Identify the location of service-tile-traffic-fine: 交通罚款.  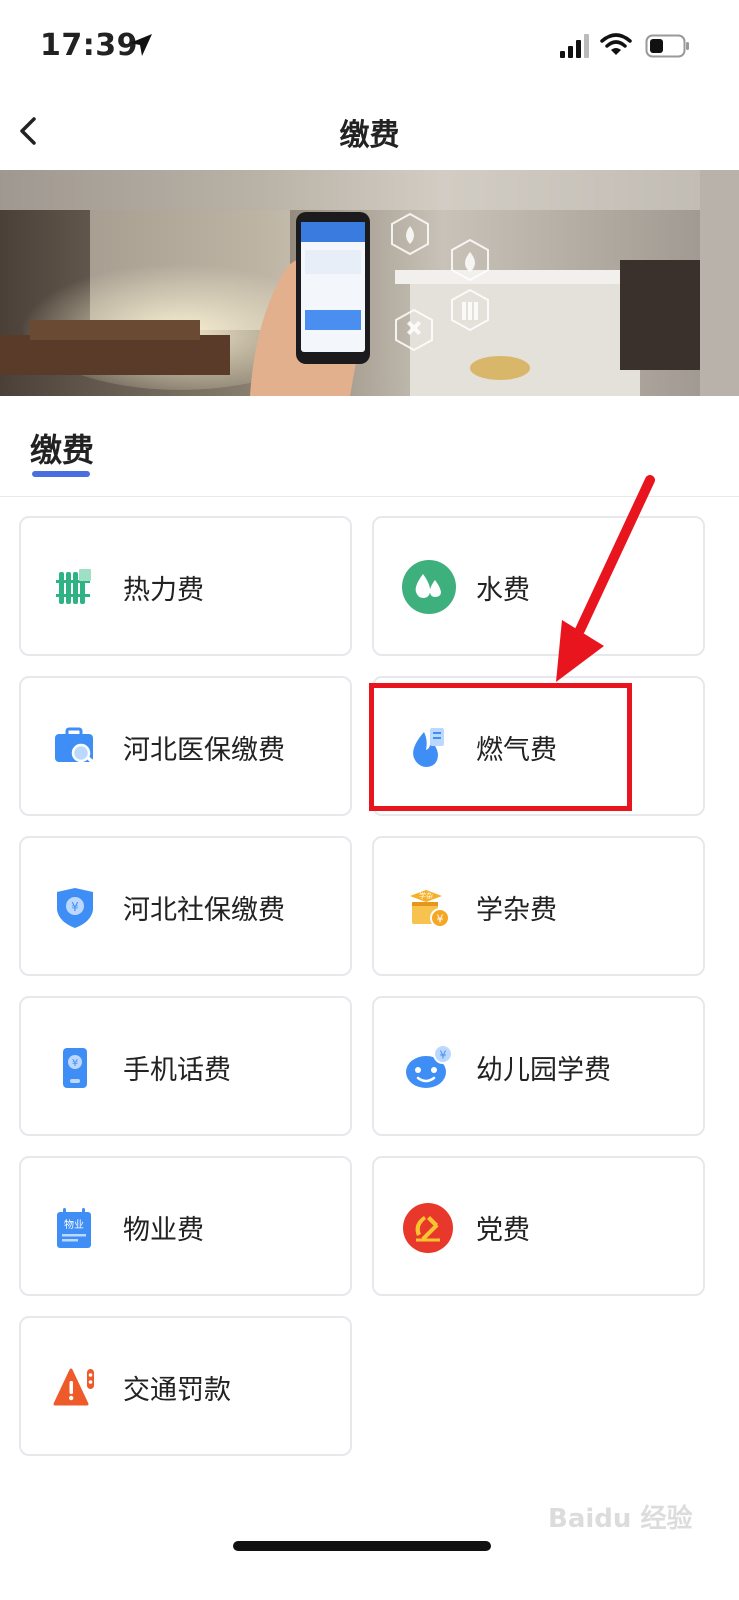
(185, 1386).